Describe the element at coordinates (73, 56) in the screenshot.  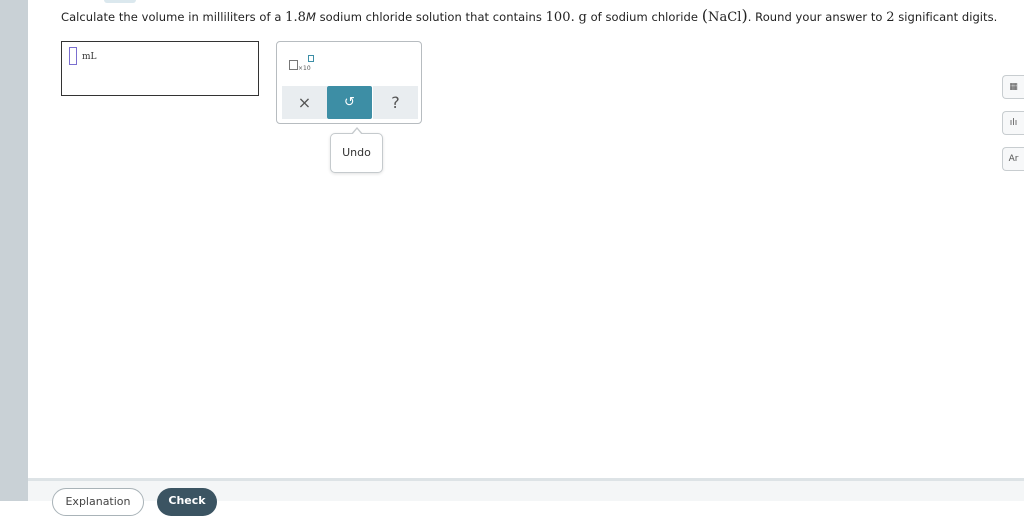
I see `answer-input-slot` at that location.